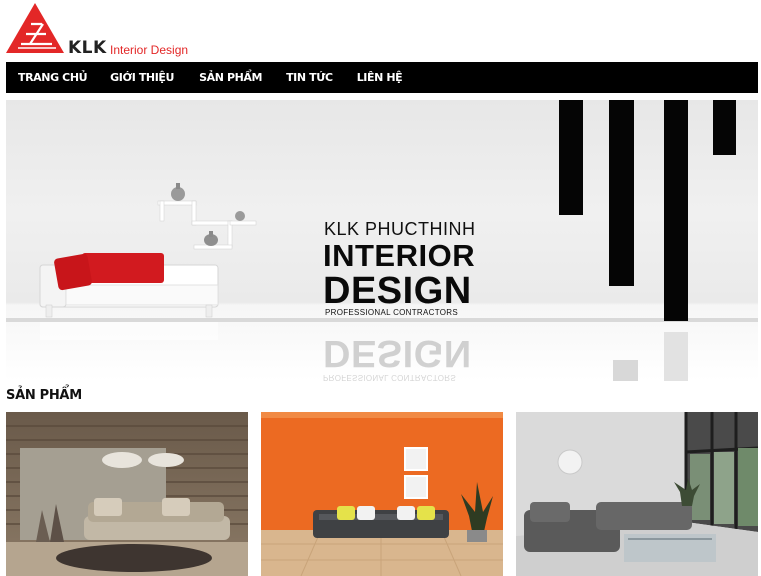  I want to click on site-header: KLK Interior Design, so click(380, 30).